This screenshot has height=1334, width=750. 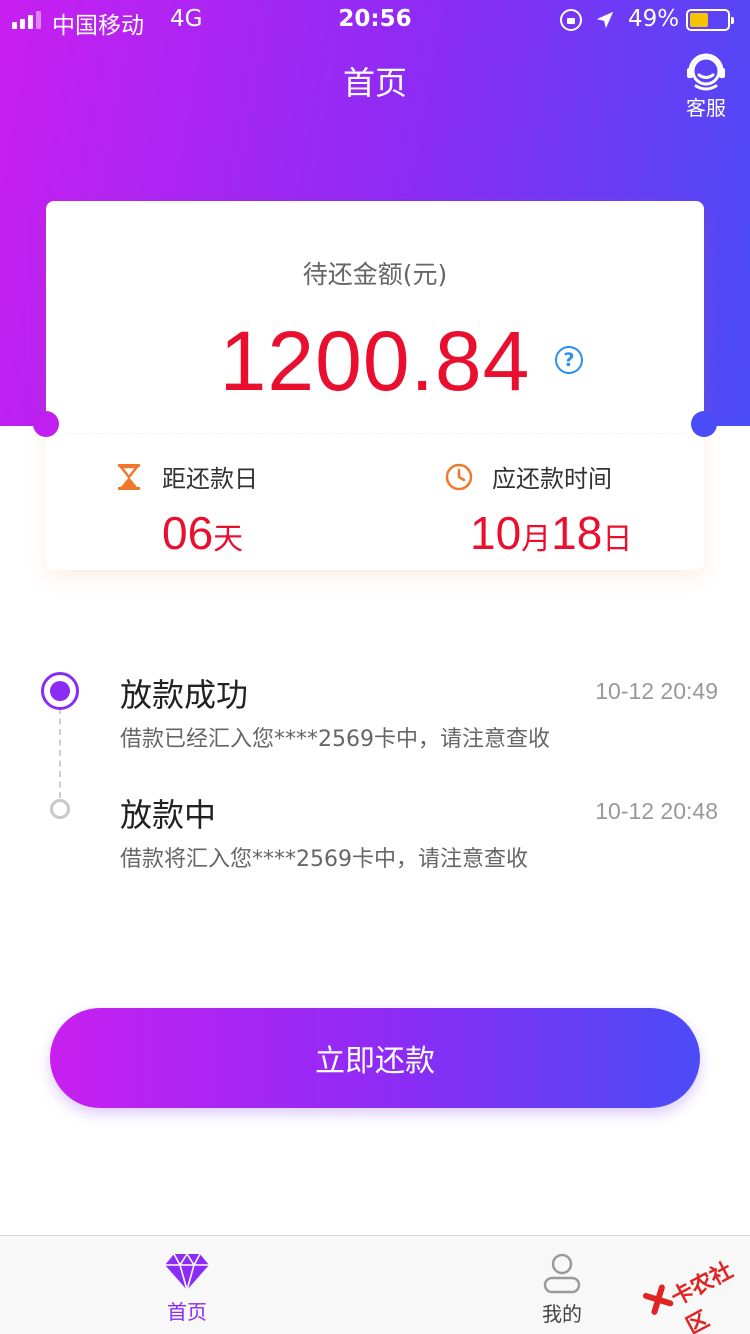 What do you see at coordinates (129, 476) in the screenshot?
I see `hourglass-icon` at bounding box center [129, 476].